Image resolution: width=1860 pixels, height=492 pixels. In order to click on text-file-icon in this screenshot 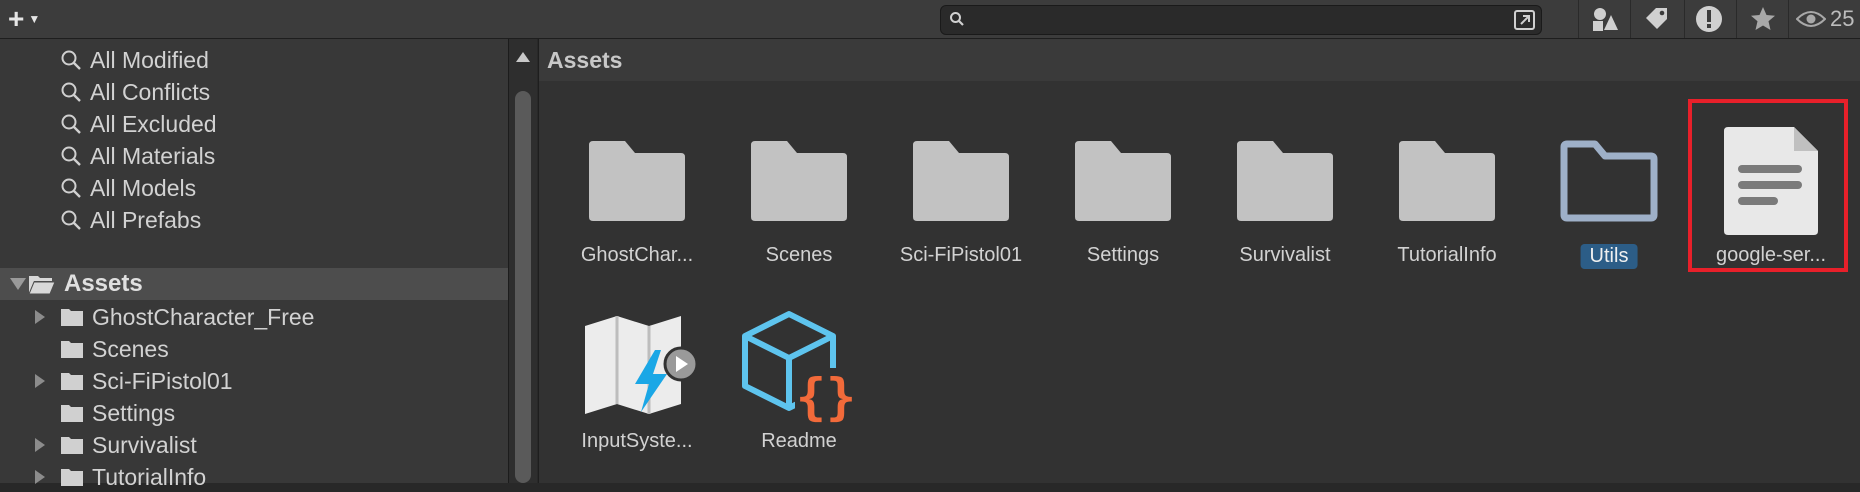, I will do `click(1771, 181)`.